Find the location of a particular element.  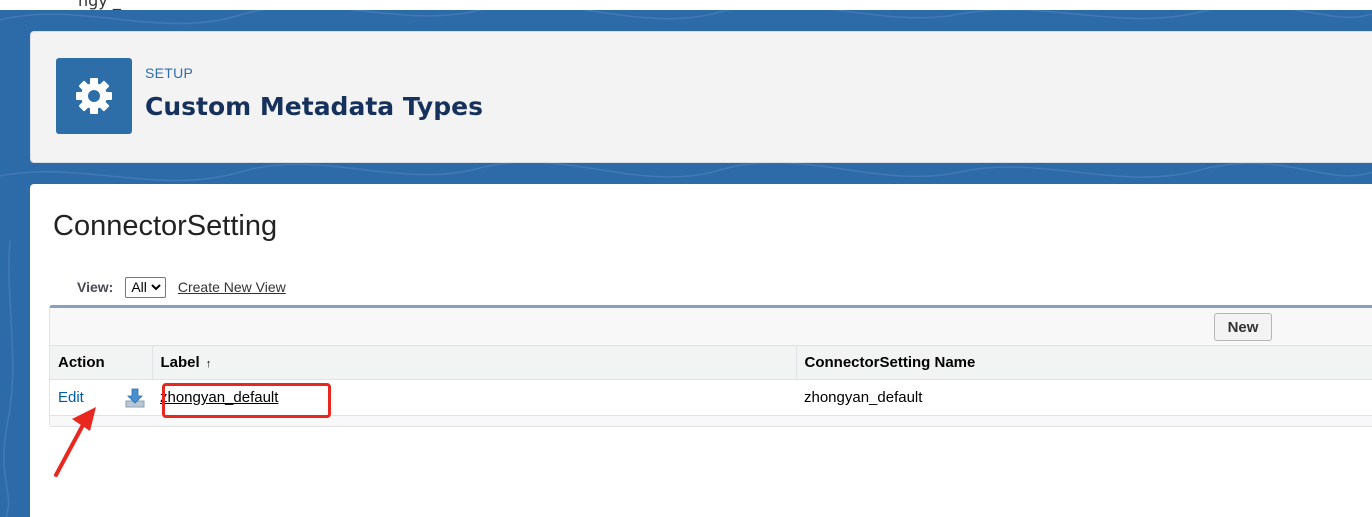

chevron-down-icon is located at coordinates (156, 287).